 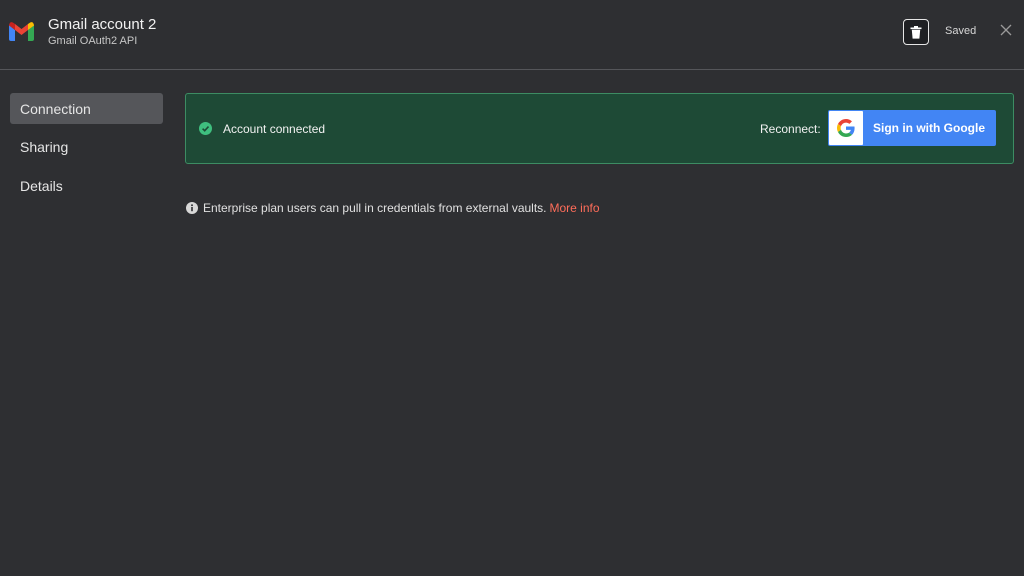 What do you see at coordinates (929, 128) in the screenshot?
I see `sign-in-button-label: Sign in with Google` at bounding box center [929, 128].